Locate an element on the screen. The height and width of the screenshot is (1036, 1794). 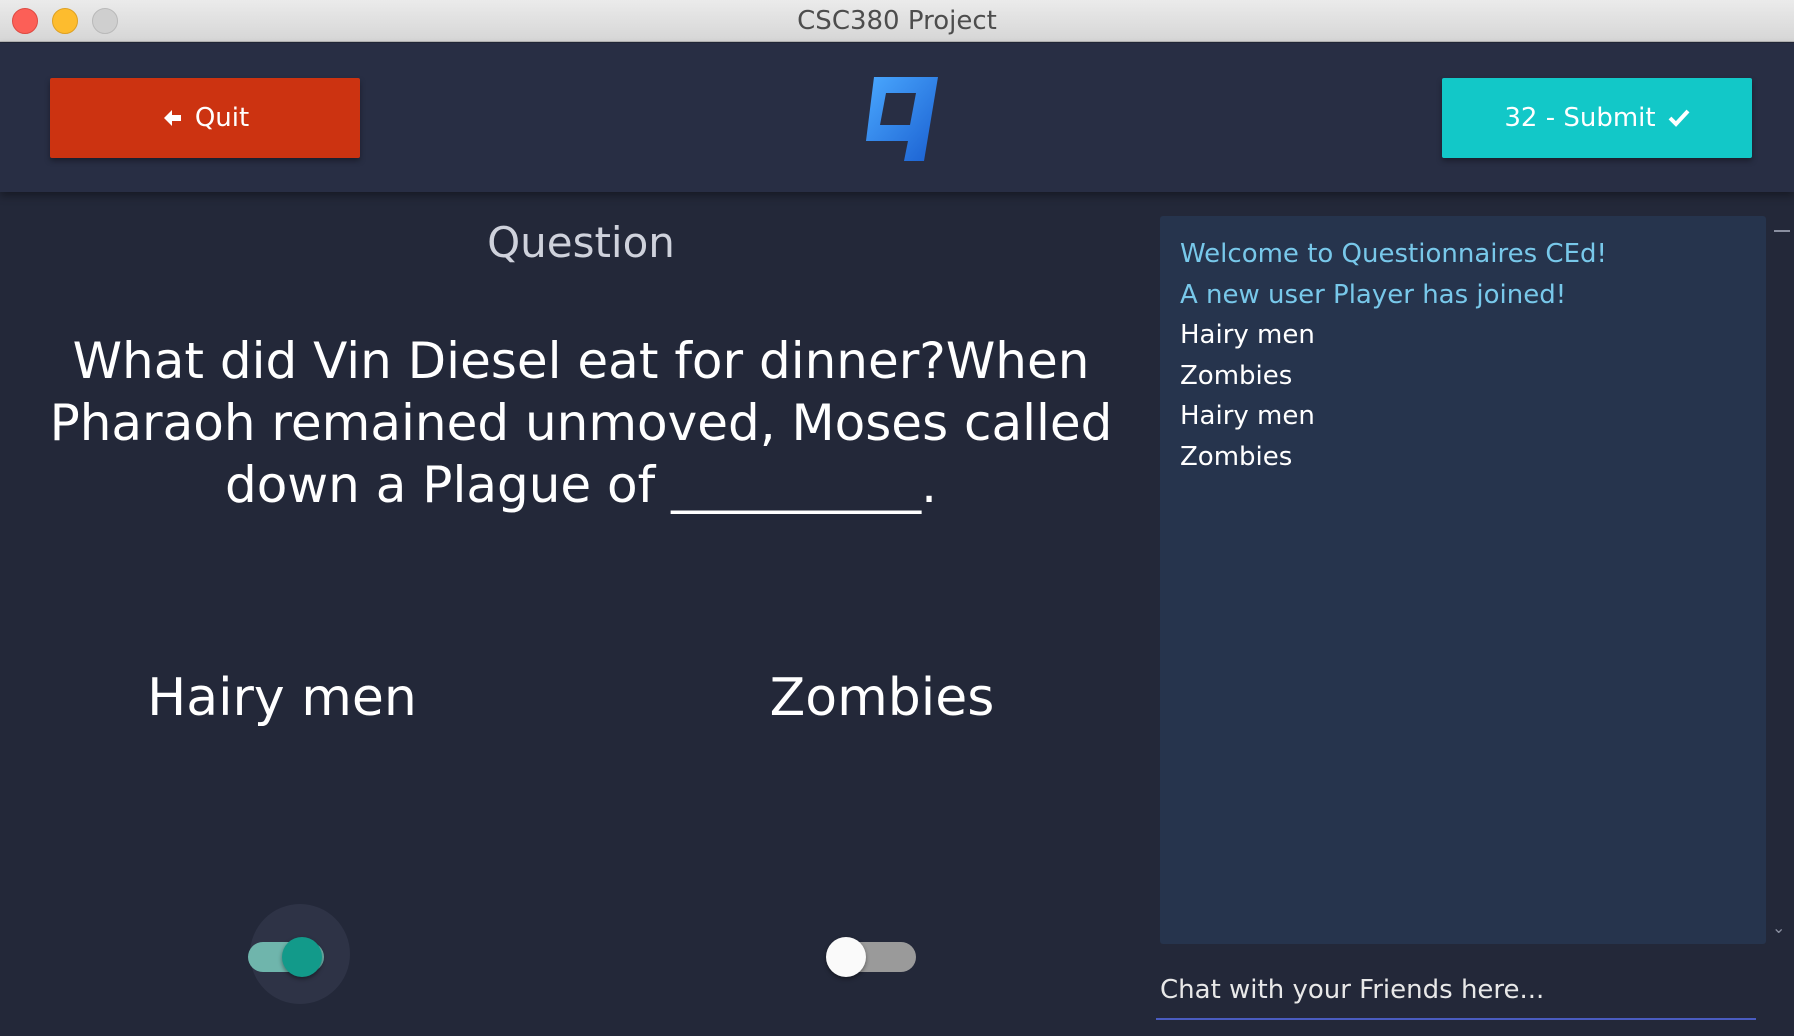
window-title: CSC380 Project is located at coordinates (897, 21).